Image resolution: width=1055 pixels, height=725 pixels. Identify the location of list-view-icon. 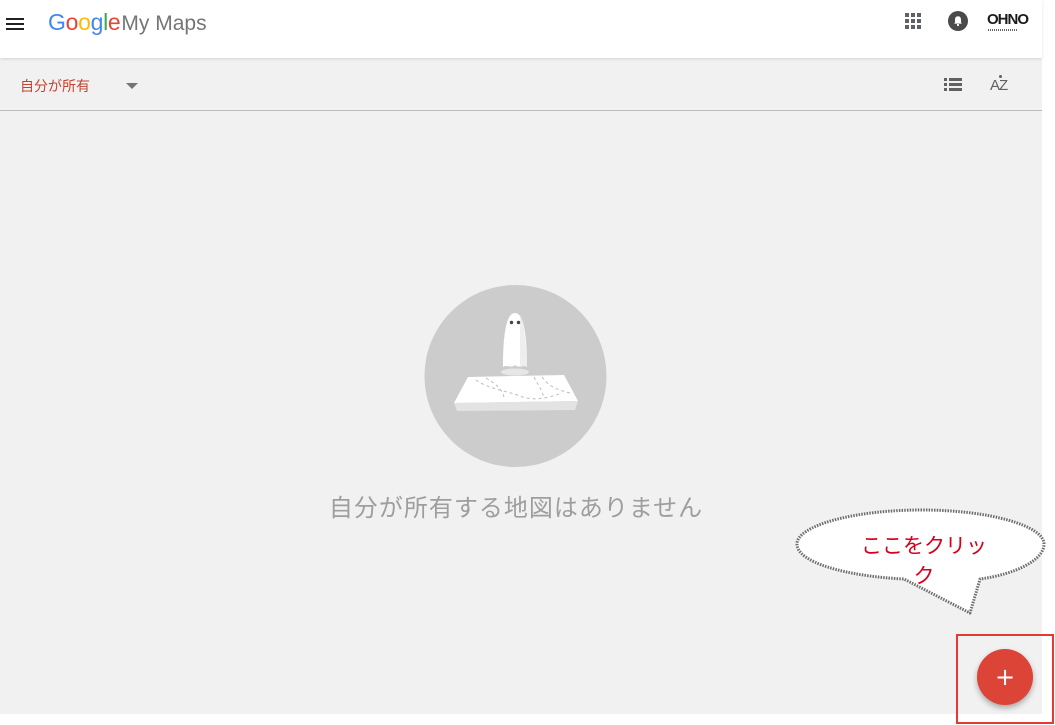
(953, 85).